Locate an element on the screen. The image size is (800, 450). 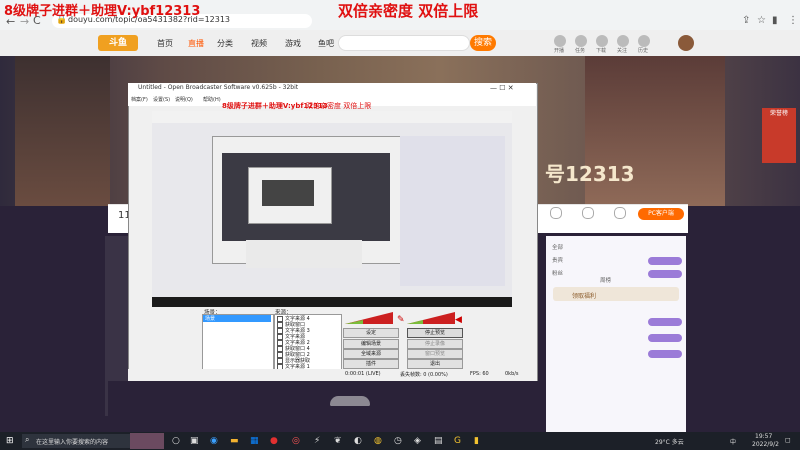
chat-panel-bottom is located at coordinates (616, 406).